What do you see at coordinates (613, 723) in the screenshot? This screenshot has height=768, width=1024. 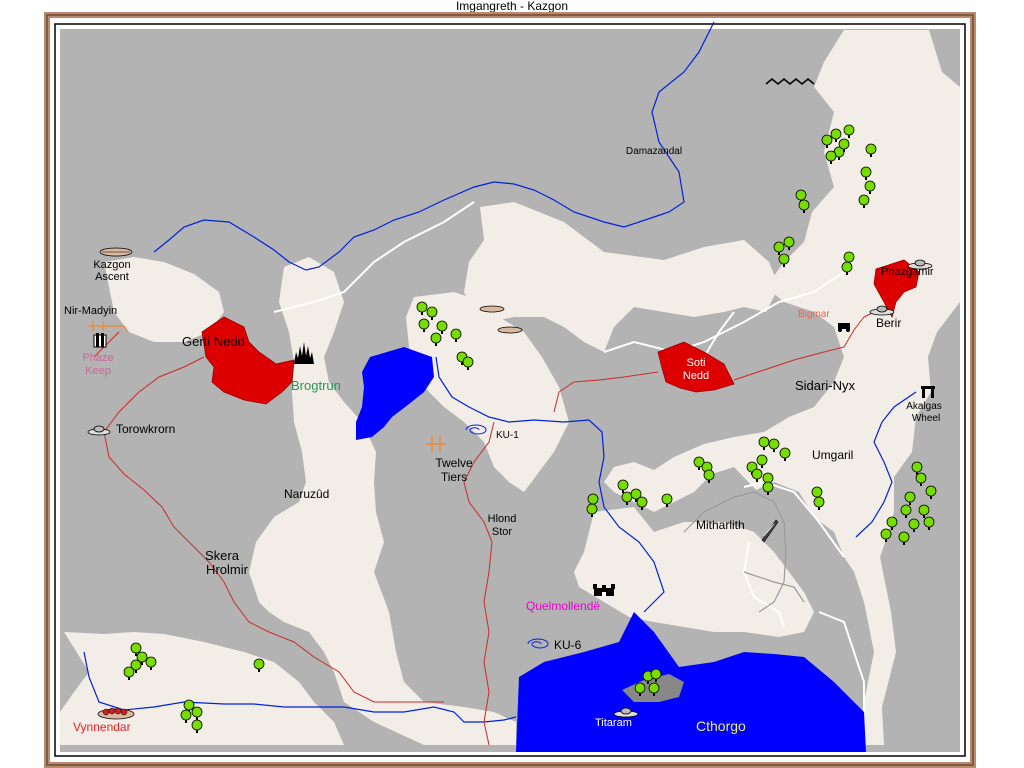 I see `label-titaram: Titaram` at bounding box center [613, 723].